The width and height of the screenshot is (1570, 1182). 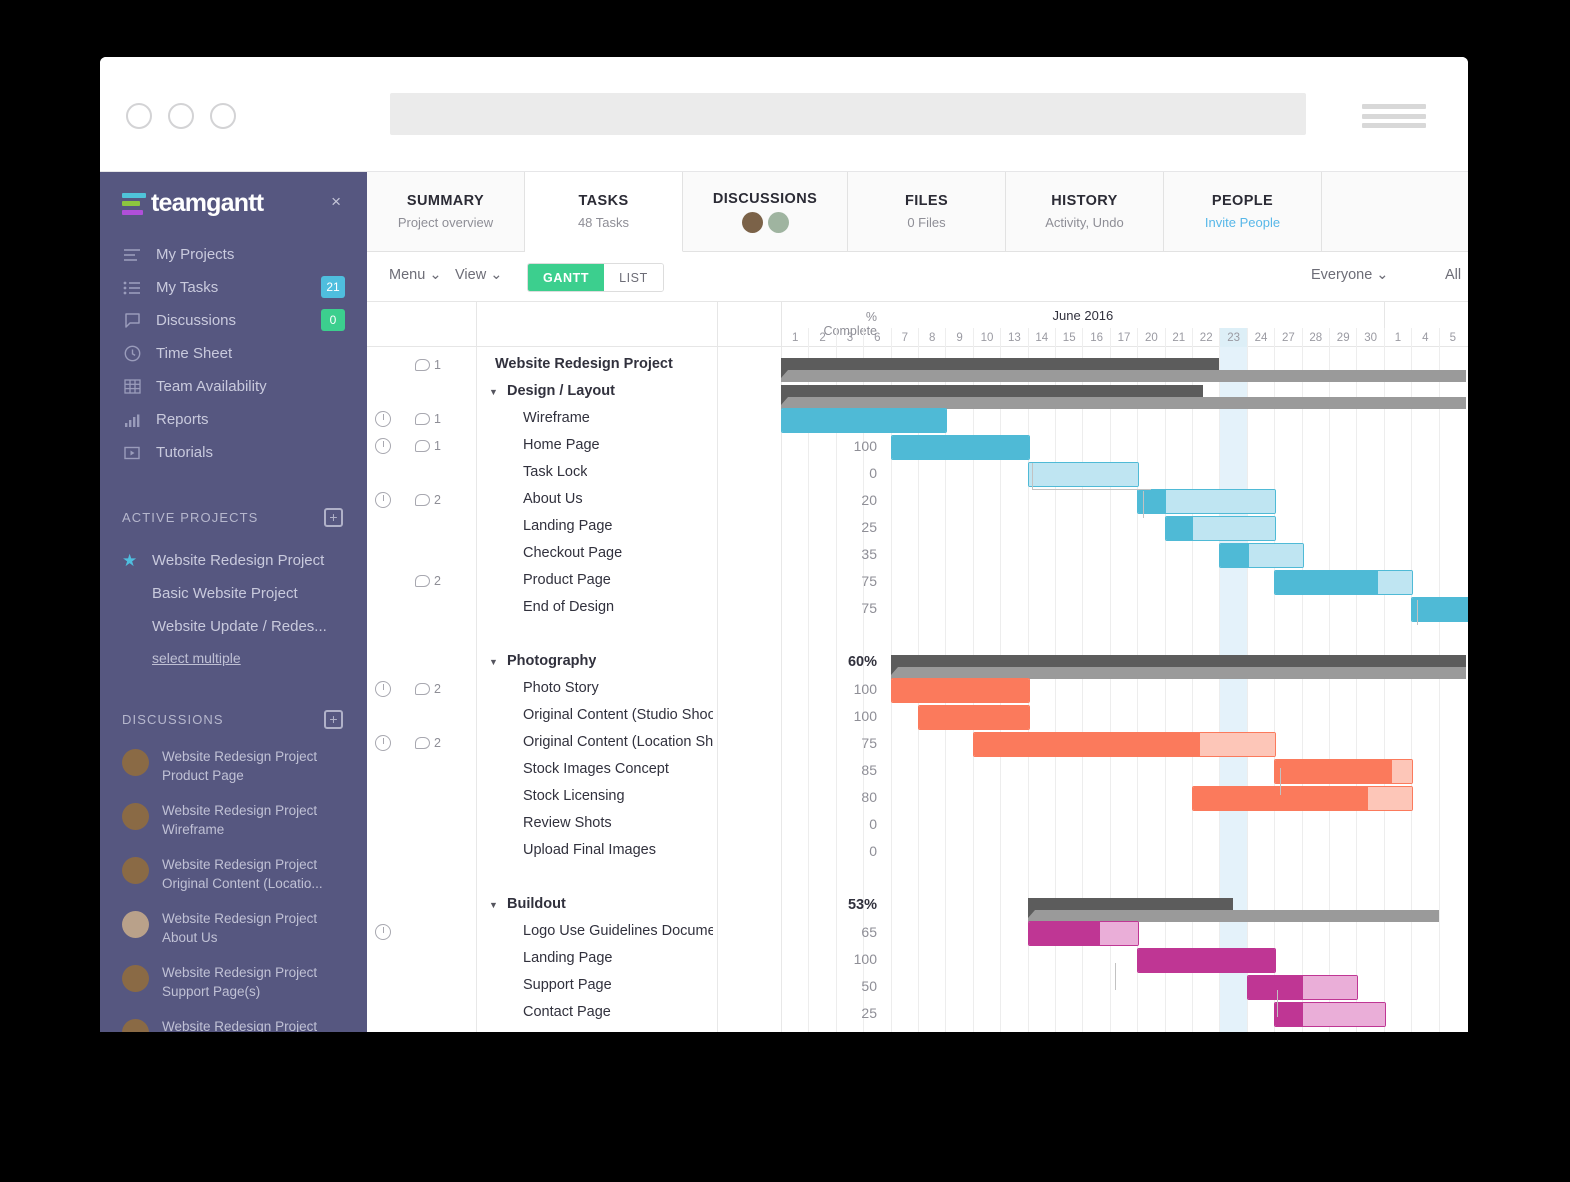 What do you see at coordinates (917, 851) in the screenshot?
I see `table-row: Upload Final Images 0` at bounding box center [917, 851].